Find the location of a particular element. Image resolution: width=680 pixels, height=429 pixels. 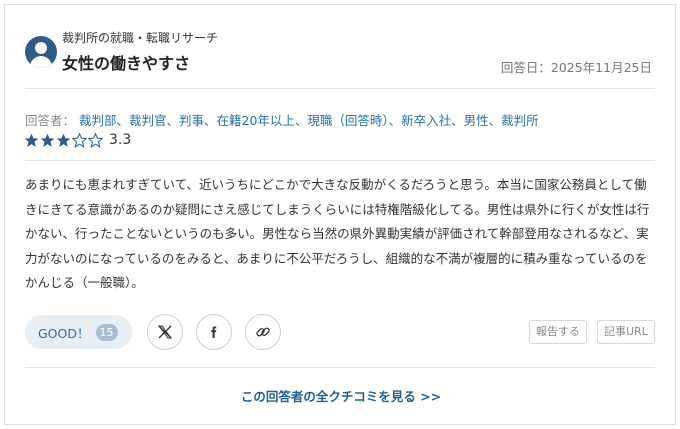

facebook-icon is located at coordinates (214, 332).